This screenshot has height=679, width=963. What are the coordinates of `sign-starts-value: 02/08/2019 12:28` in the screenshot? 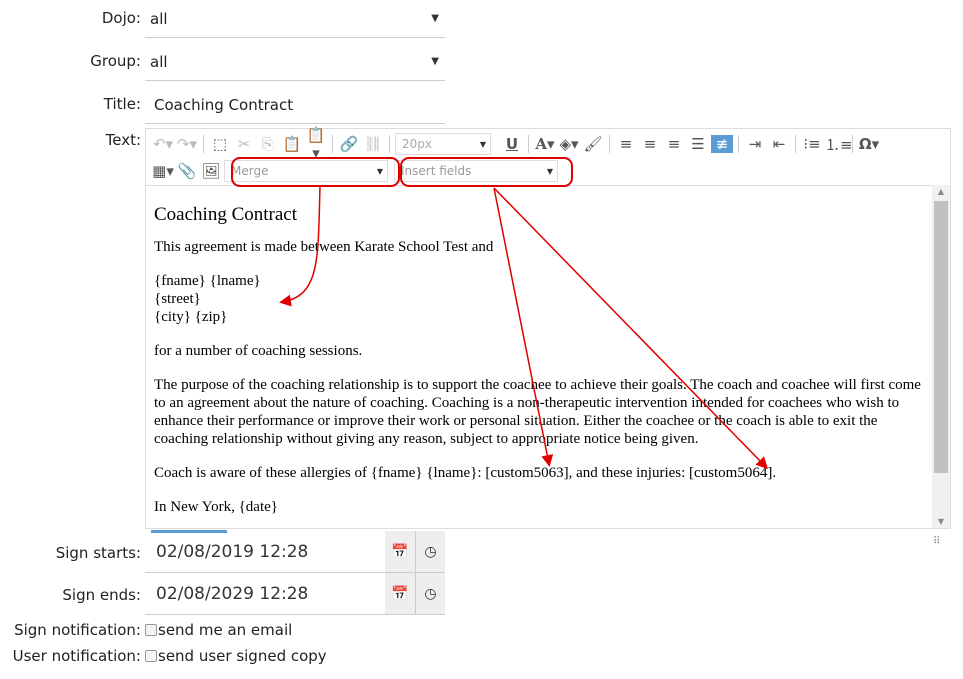 It's located at (232, 551).